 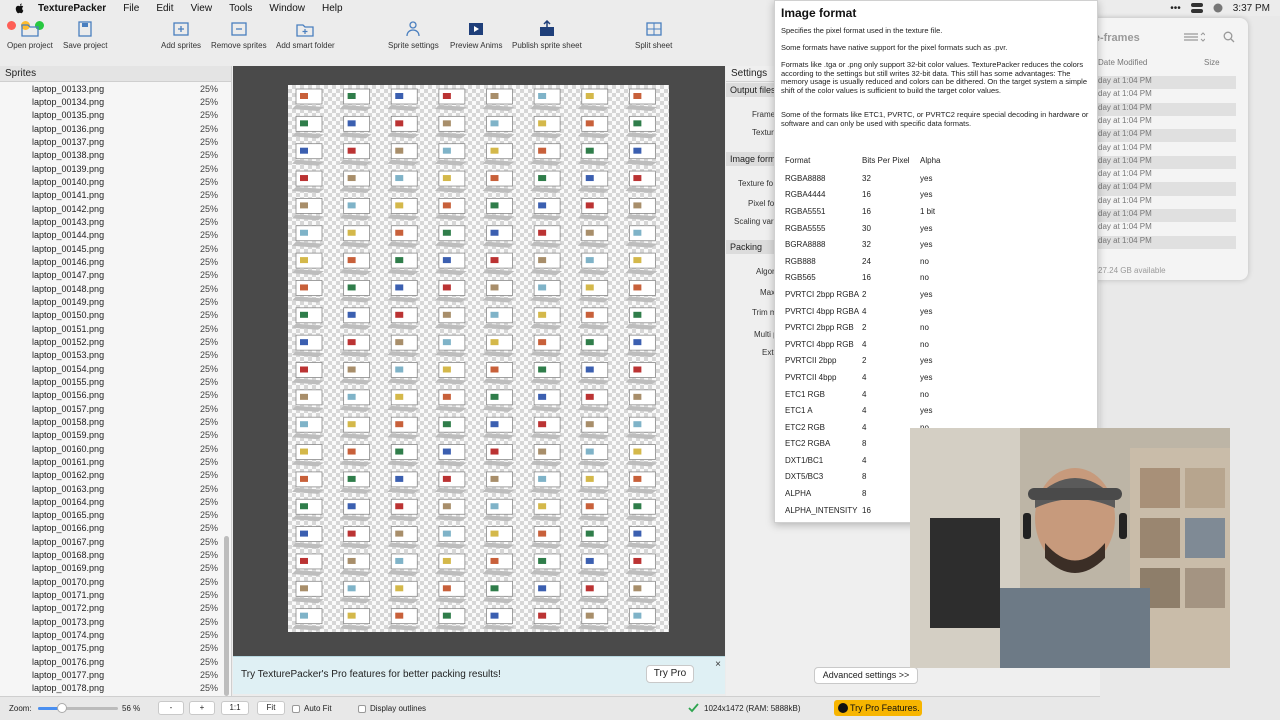 What do you see at coordinates (115, 181) in the screenshot?
I see `sprite-list-item: laptop_00140.png 25%` at bounding box center [115, 181].